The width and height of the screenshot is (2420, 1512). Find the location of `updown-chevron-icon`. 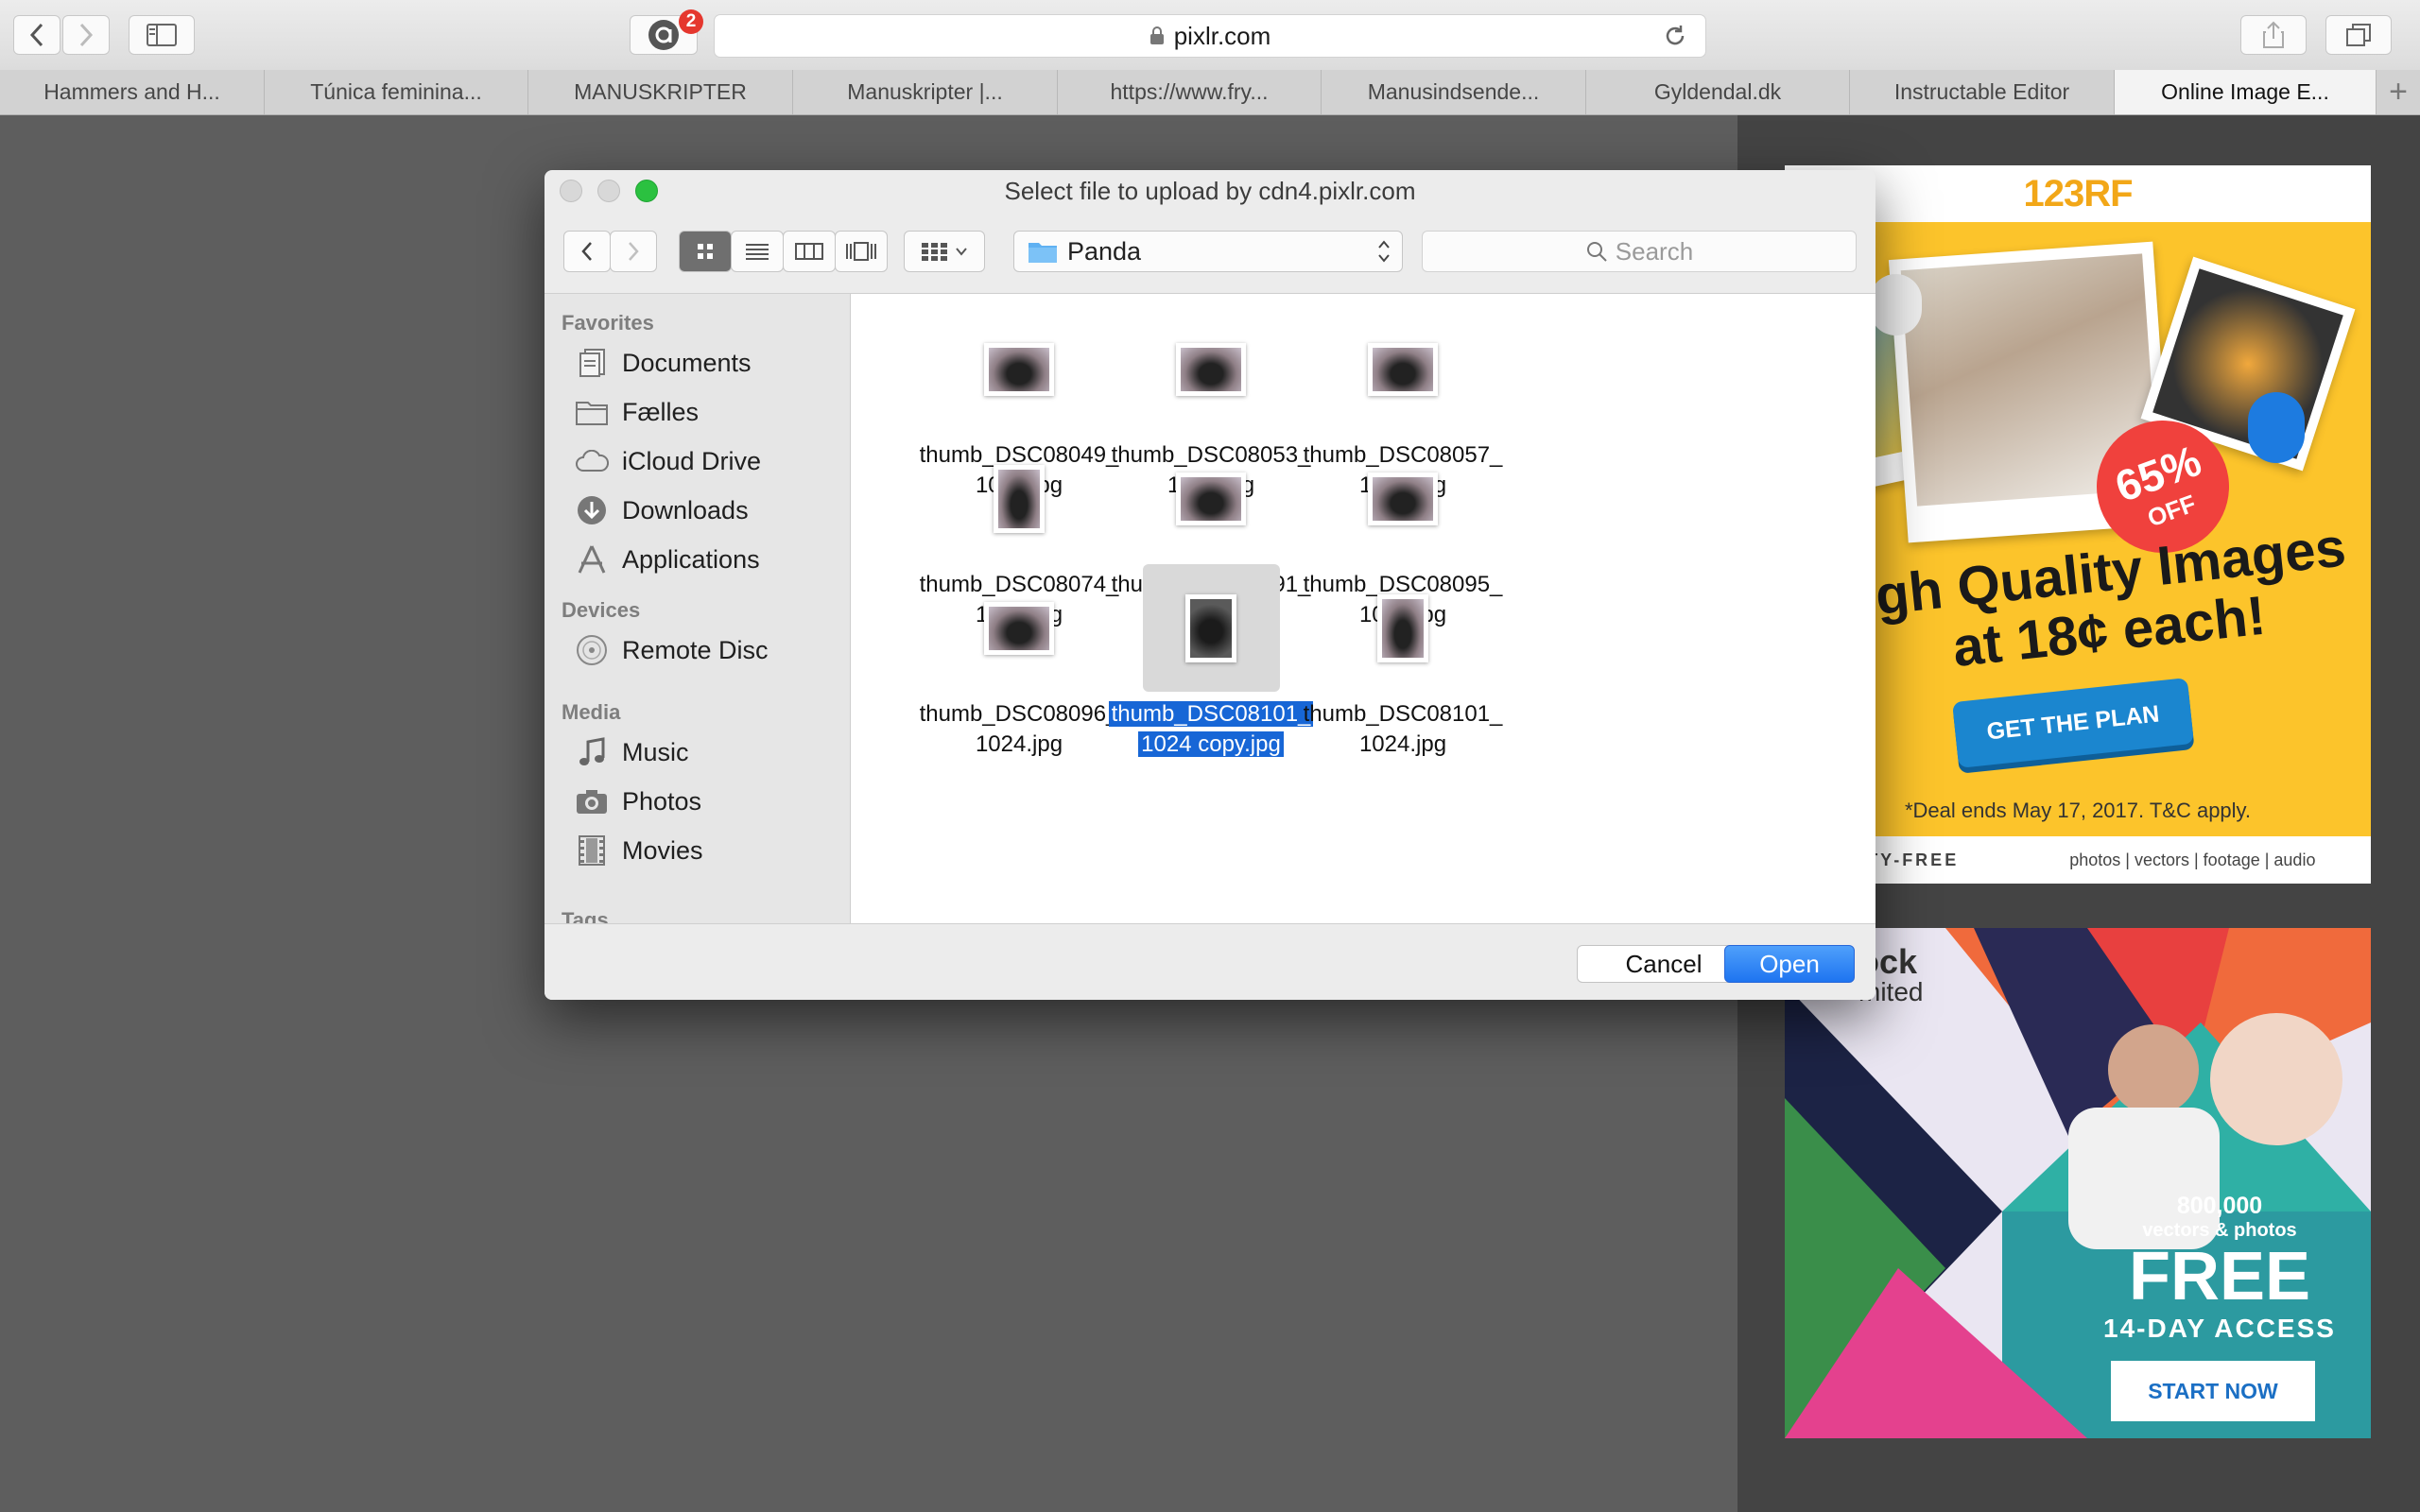

updown-chevron-icon is located at coordinates (1384, 251).